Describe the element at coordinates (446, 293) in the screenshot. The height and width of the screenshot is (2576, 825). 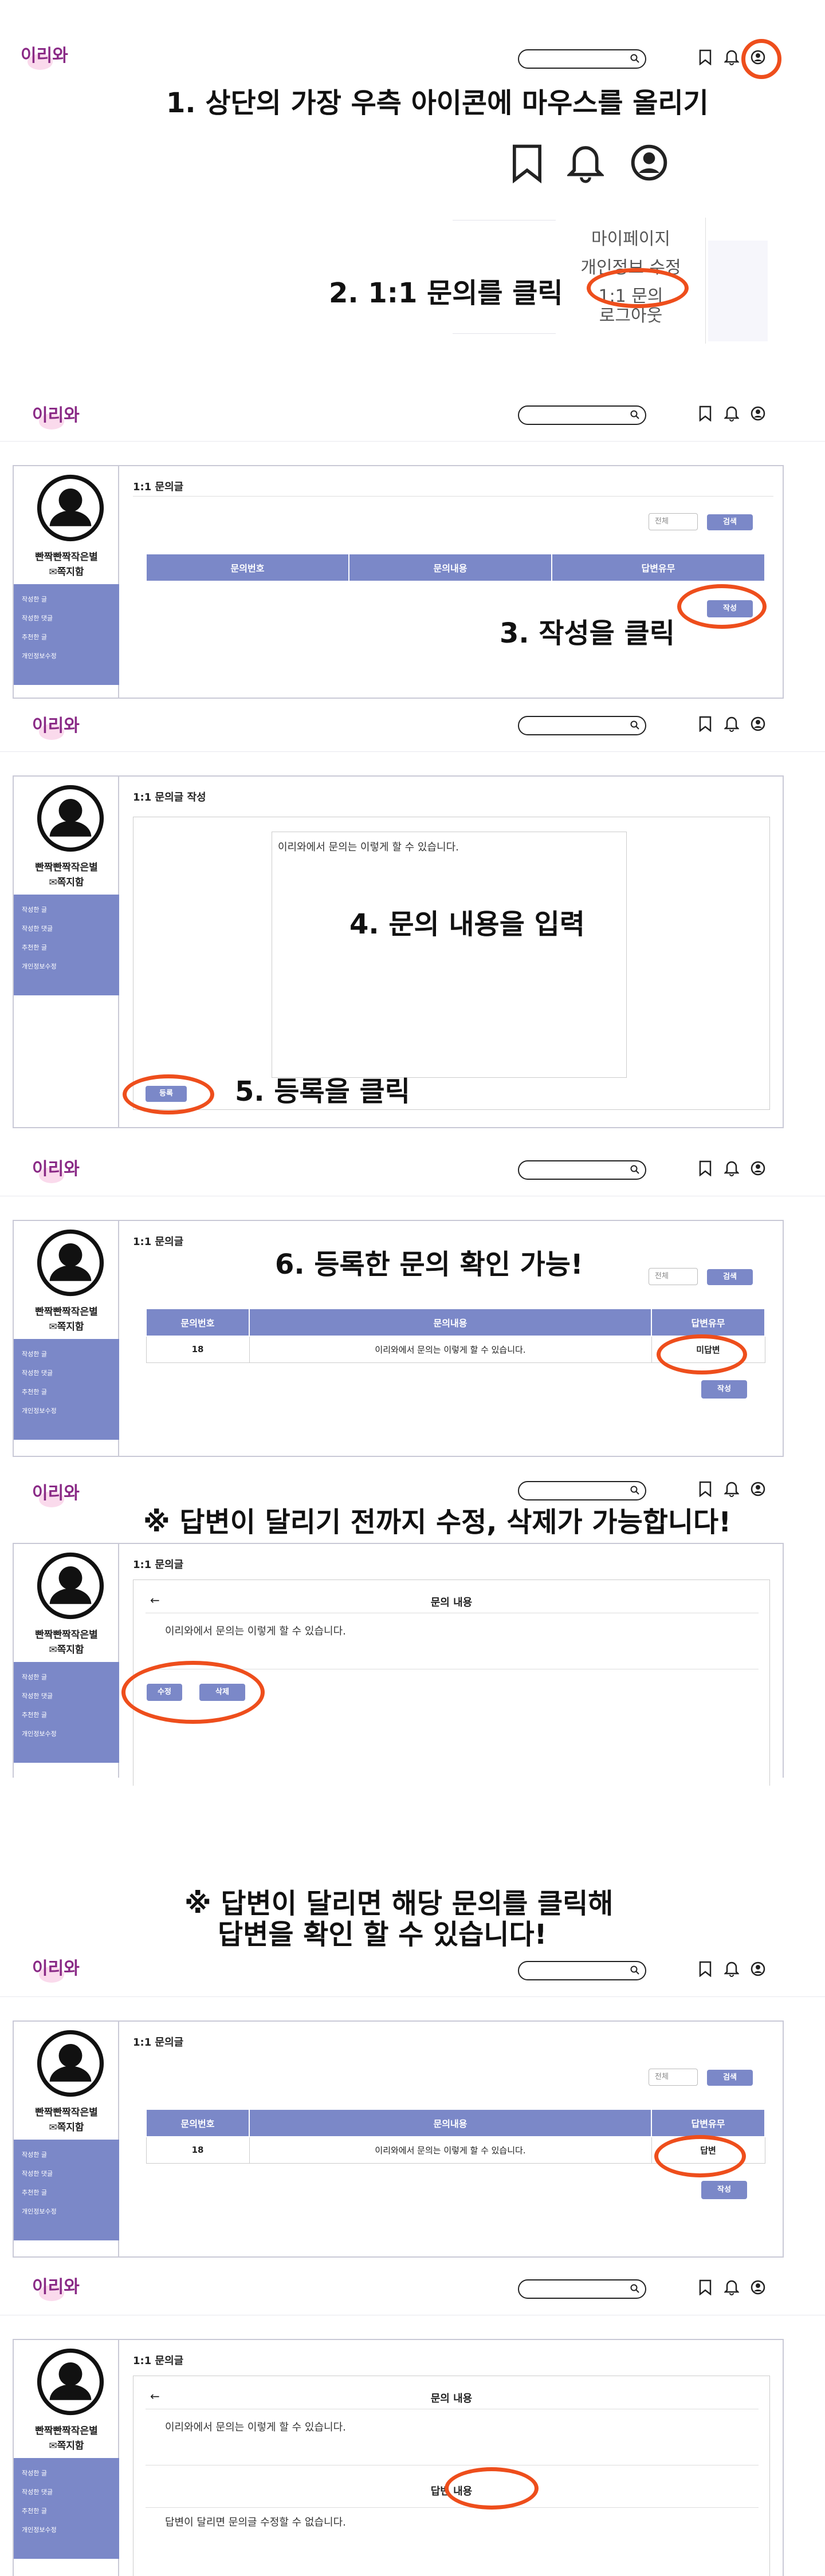
I see `step-2-text: 2. 1:1 문의를 클릭` at that location.